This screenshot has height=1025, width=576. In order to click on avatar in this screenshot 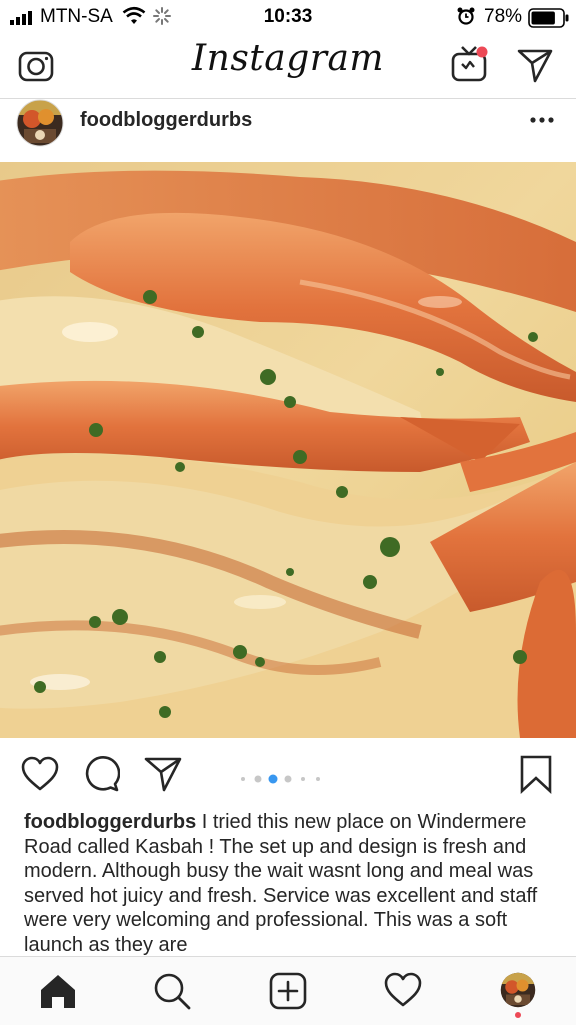, I will do `click(40, 123)`.